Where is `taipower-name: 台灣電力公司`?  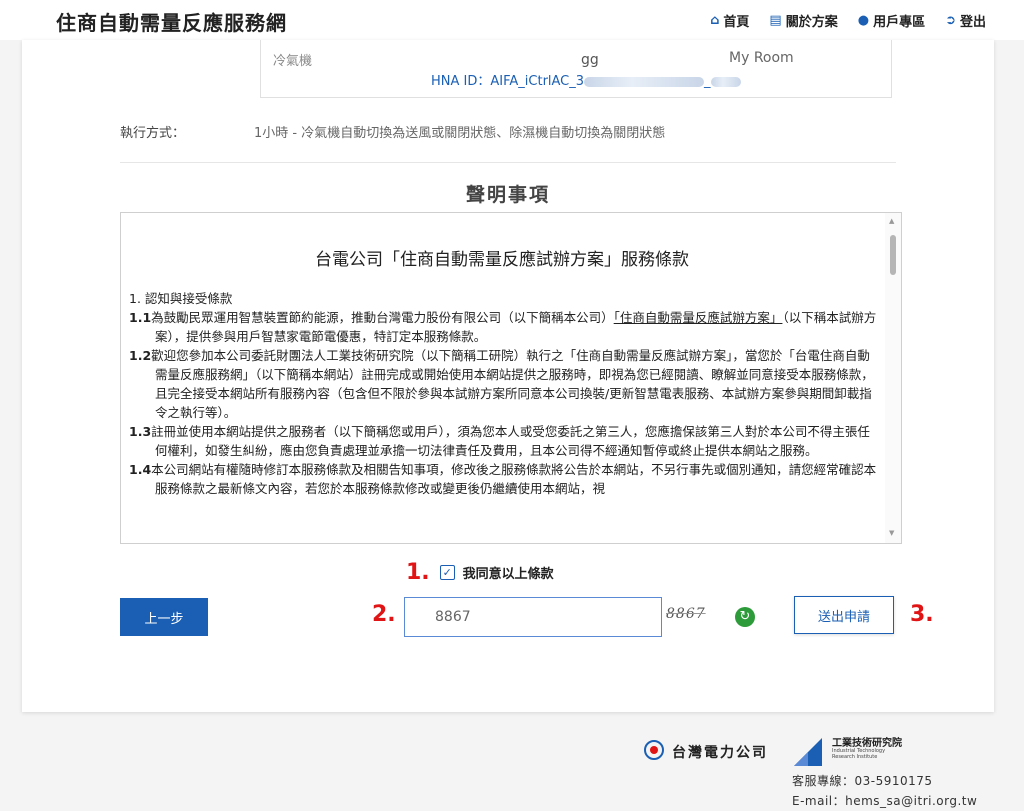
taipower-name: 台灣電力公司 is located at coordinates (720, 753).